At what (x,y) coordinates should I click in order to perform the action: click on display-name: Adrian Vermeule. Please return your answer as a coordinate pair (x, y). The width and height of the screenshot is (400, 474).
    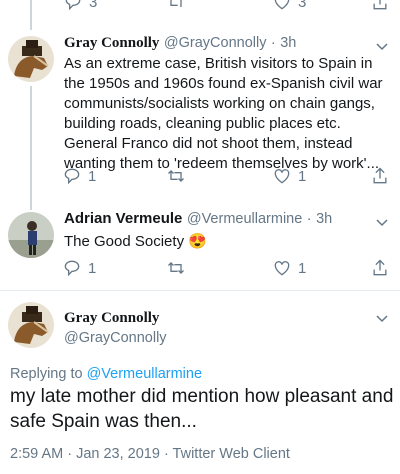
    Looking at the image, I should click on (123, 218).